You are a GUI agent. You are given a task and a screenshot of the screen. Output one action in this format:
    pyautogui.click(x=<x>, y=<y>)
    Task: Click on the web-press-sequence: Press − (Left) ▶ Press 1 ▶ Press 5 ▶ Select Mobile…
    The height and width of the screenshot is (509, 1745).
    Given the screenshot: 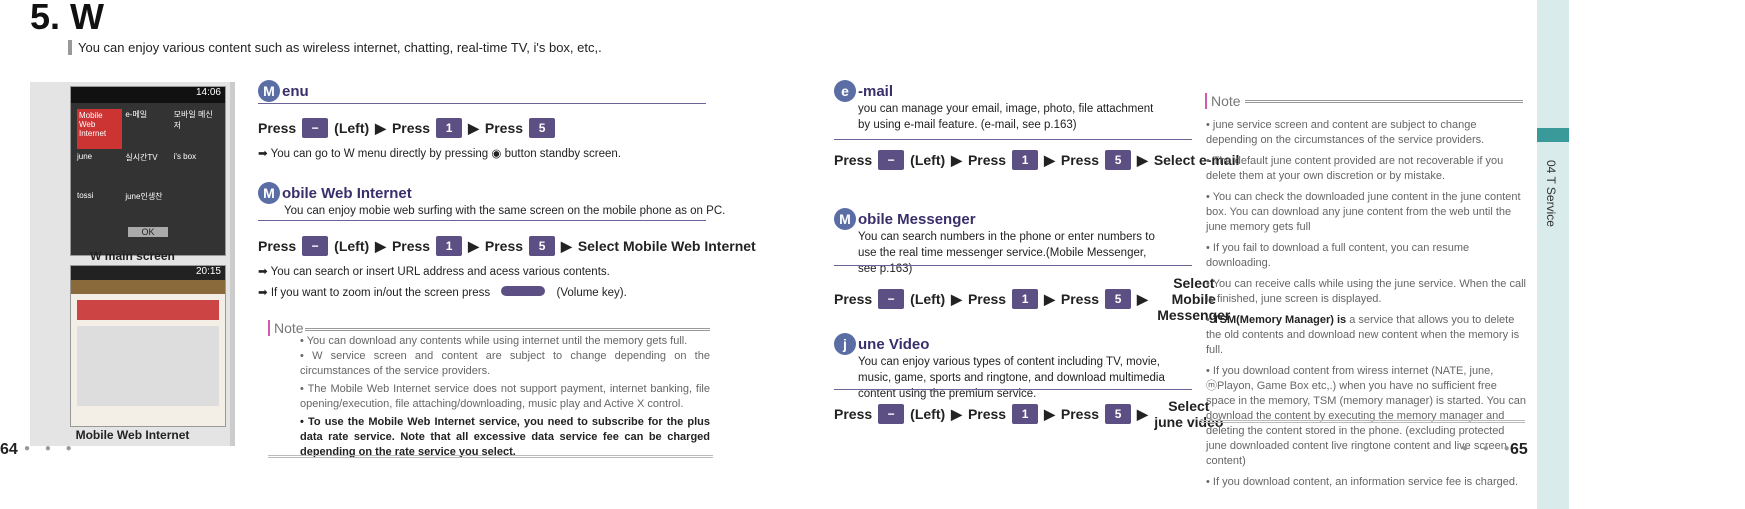 What is the action you would take?
    pyautogui.click(x=507, y=246)
    